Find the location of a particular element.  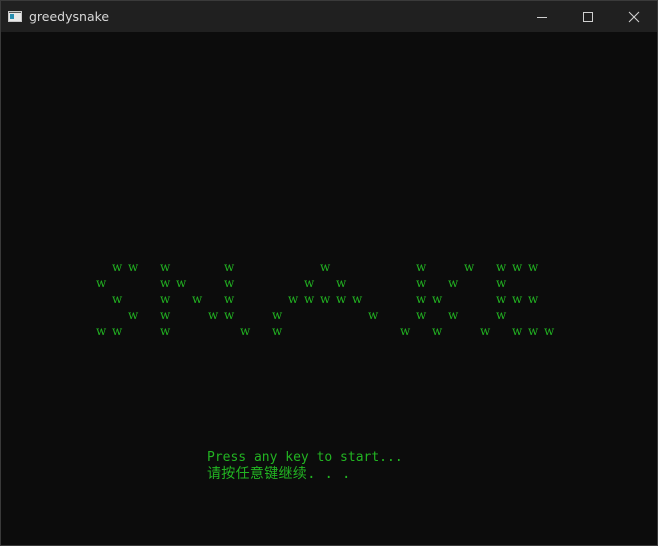

close-button is located at coordinates (634, 16).